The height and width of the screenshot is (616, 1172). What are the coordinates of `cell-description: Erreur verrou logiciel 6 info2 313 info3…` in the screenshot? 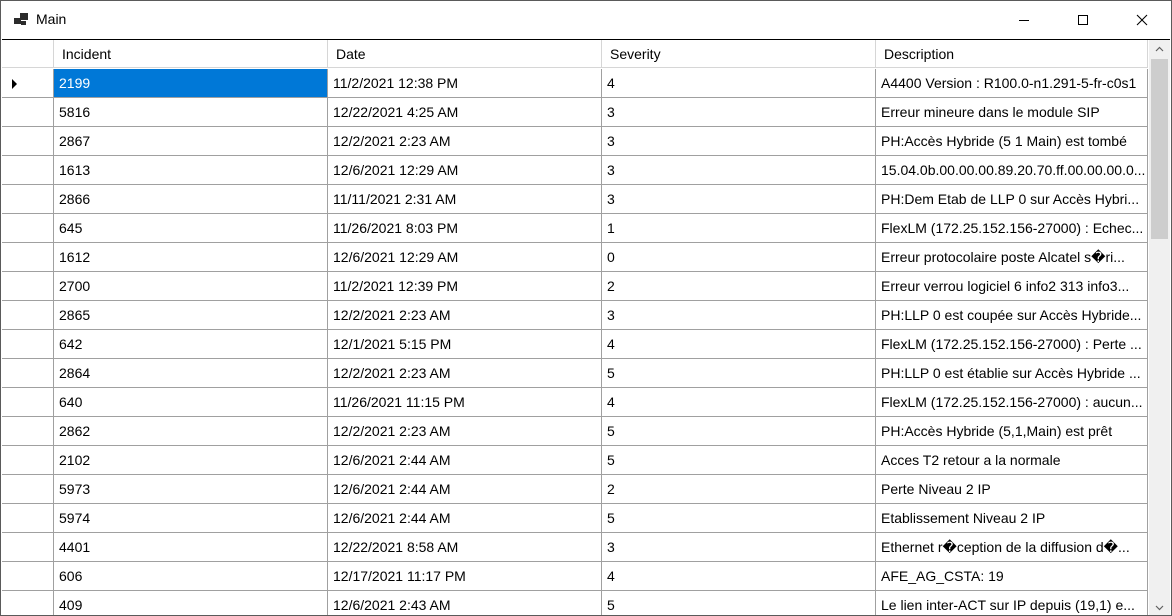 It's located at (1012, 286).